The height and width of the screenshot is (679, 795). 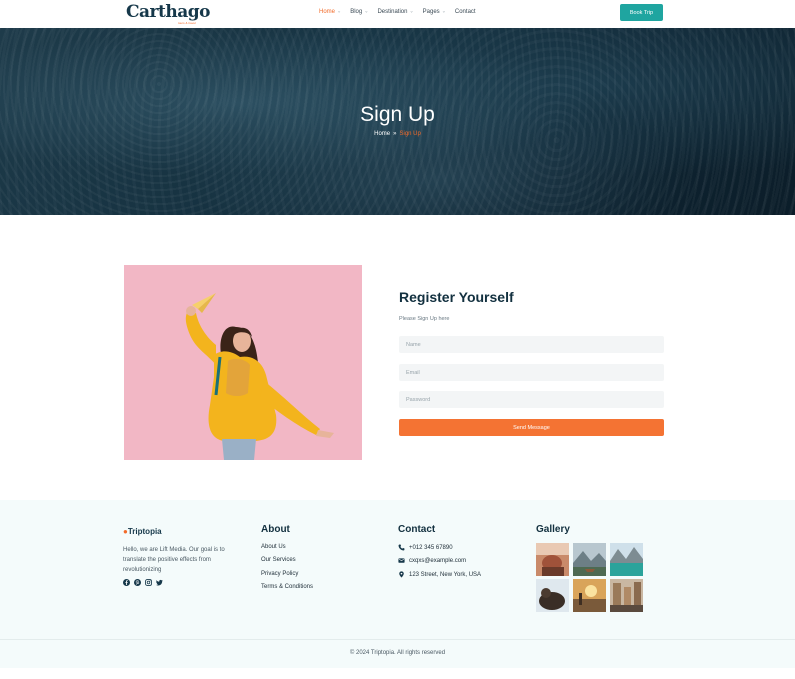 I want to click on nav-item-blog: Blog ⌄, so click(x=359, y=12).